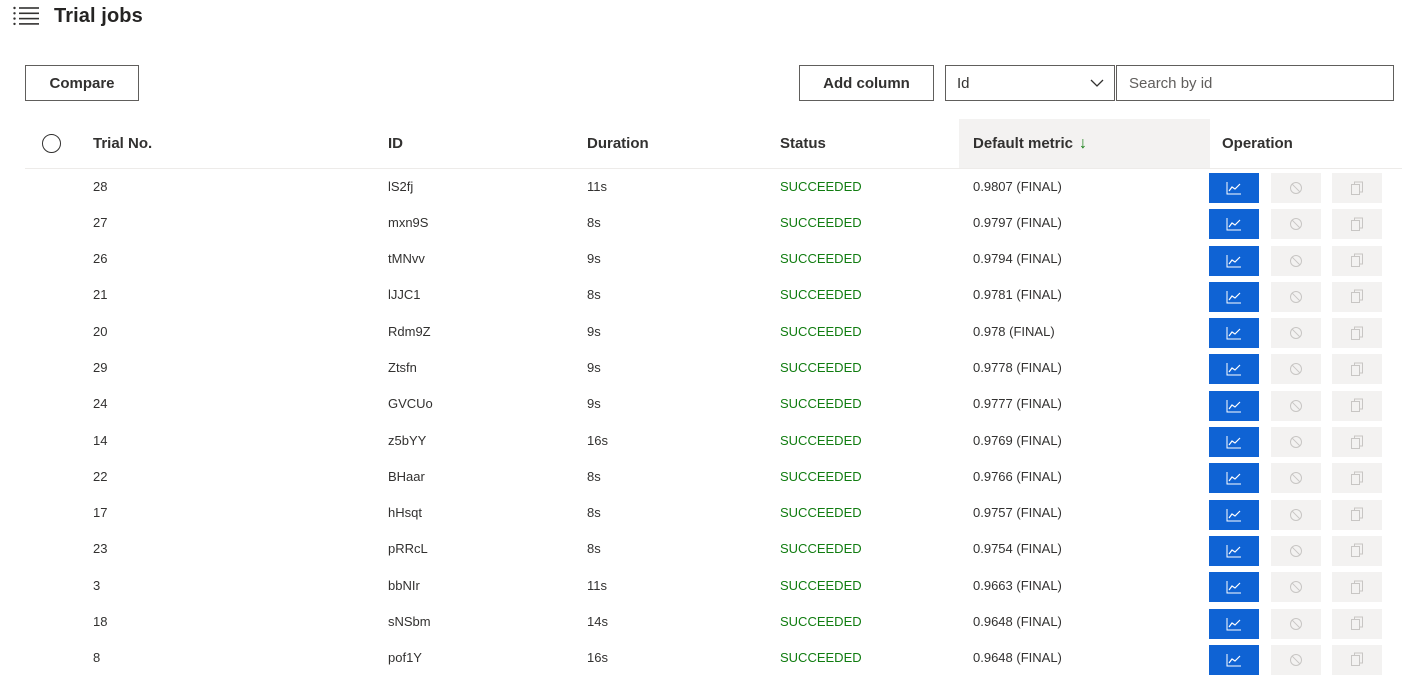 The height and width of the screenshot is (677, 1406). I want to click on column-header-trial-no: Trial No., so click(122, 143).